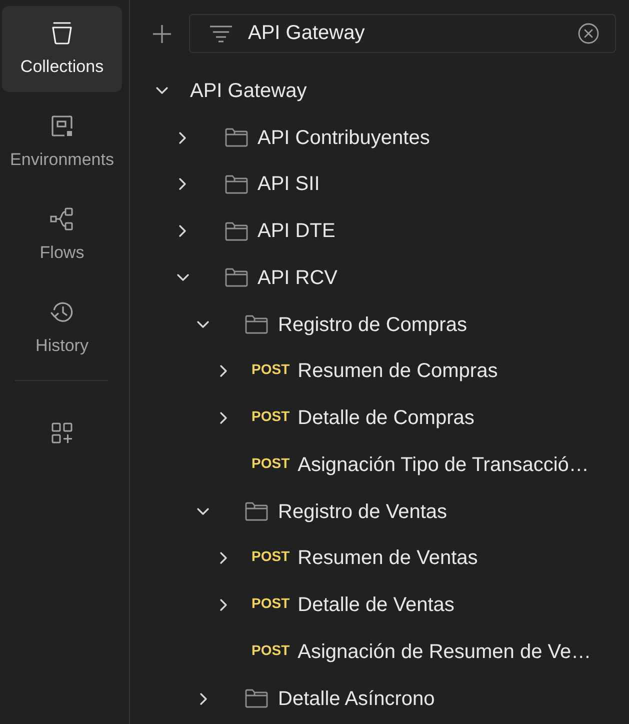 This screenshot has height=724, width=629. What do you see at coordinates (376, 605) in the screenshot?
I see `request-name: Detalle de Ventas` at bounding box center [376, 605].